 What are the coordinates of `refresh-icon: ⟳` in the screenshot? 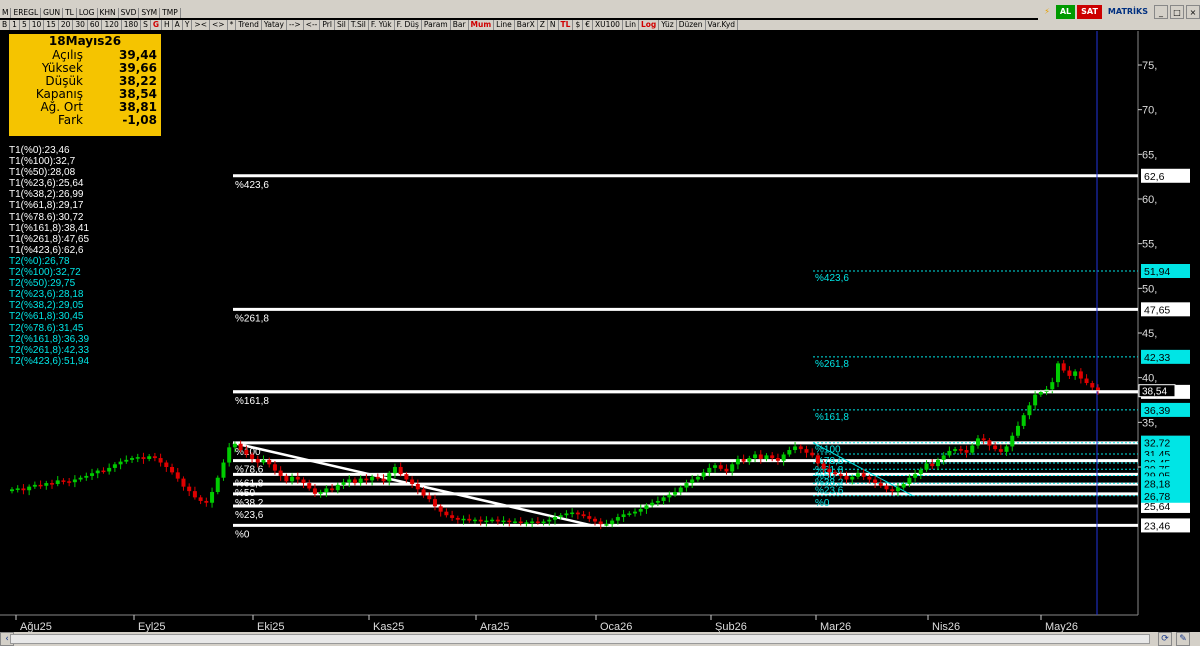 It's located at (1165, 639).